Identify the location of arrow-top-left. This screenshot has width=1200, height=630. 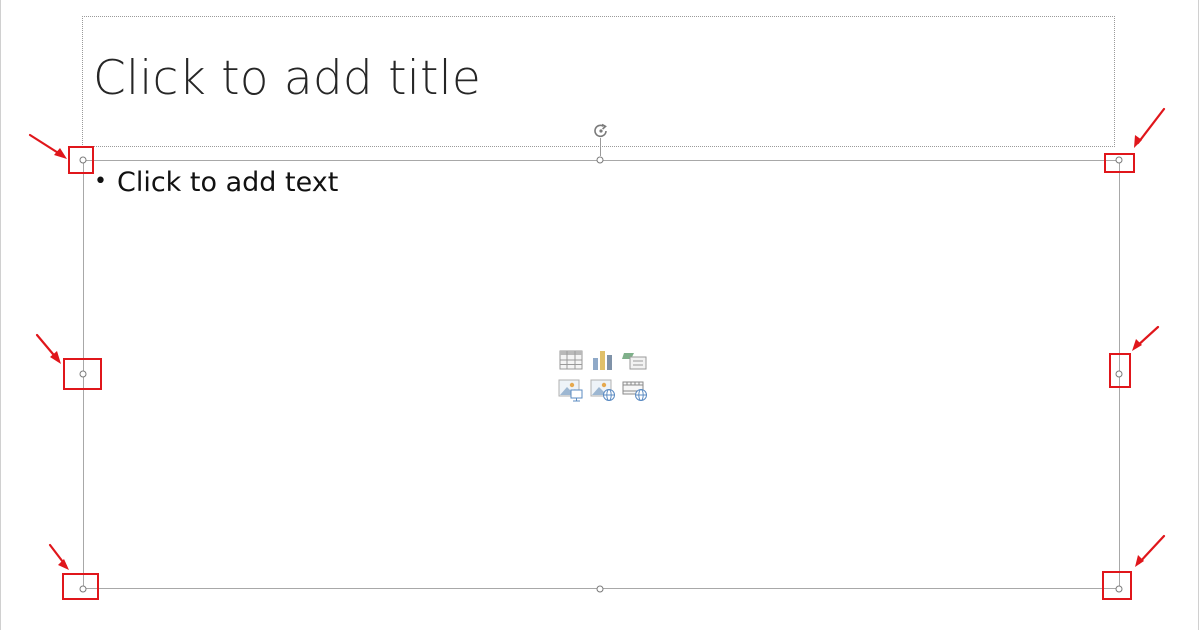
(46, 145).